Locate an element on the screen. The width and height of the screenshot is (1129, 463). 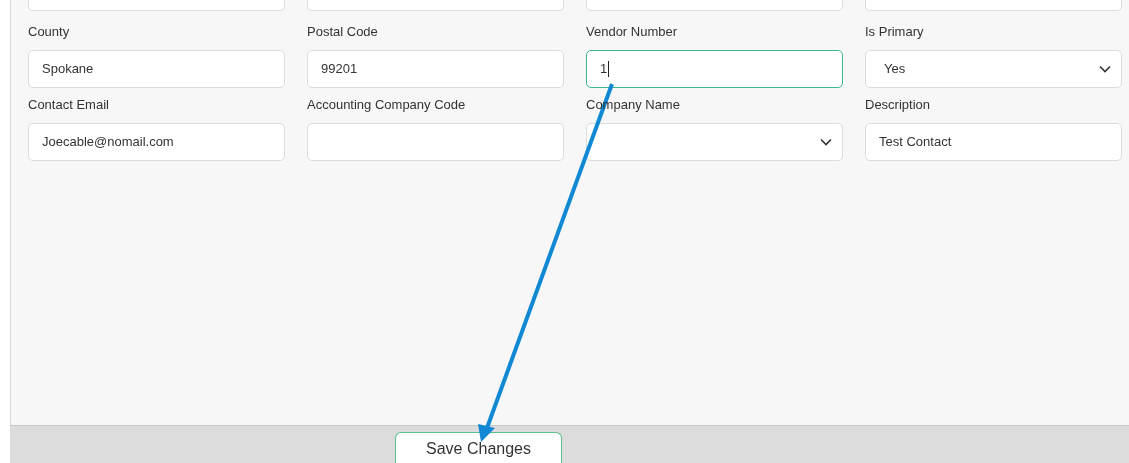
select-field: Yes is located at coordinates (993, 69).